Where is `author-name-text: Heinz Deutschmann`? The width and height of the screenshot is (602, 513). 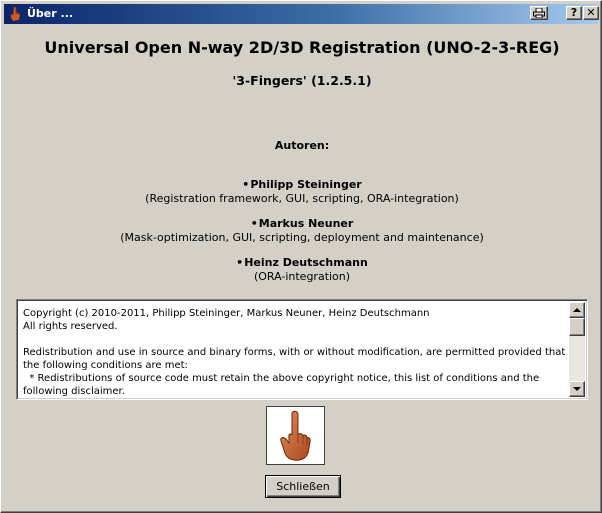 author-name-text: Heinz Deutschmann is located at coordinates (306, 262).